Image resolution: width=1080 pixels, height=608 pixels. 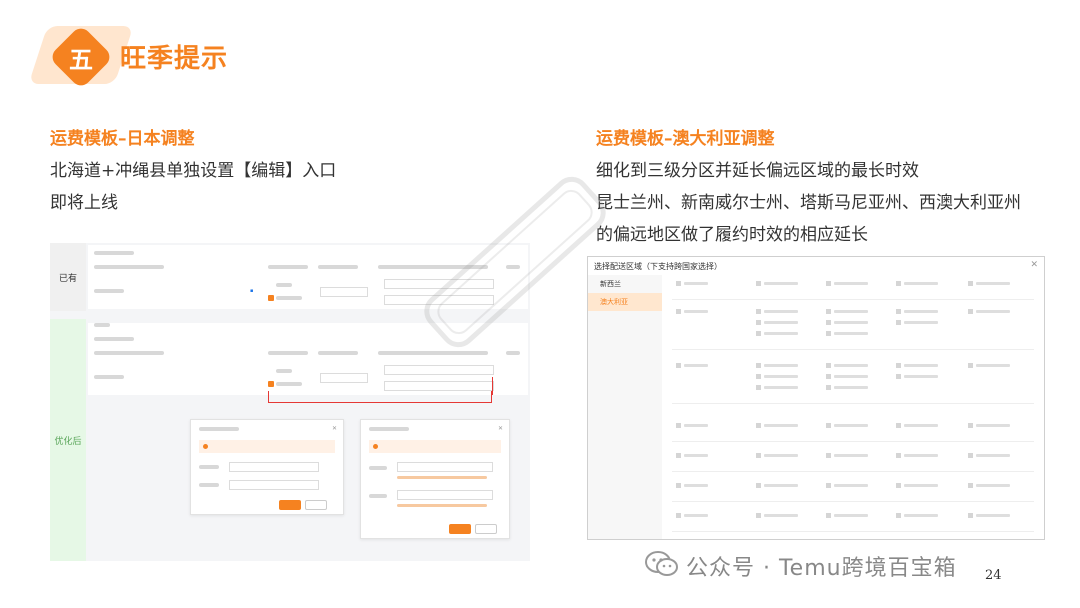 What do you see at coordinates (821, 568) in the screenshot?
I see `footer-account: 公众号 · Temu跨境百宝箱` at bounding box center [821, 568].